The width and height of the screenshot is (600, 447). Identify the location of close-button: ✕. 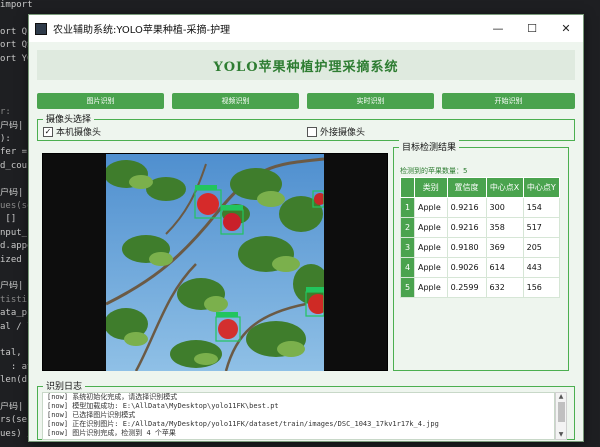
(566, 28).